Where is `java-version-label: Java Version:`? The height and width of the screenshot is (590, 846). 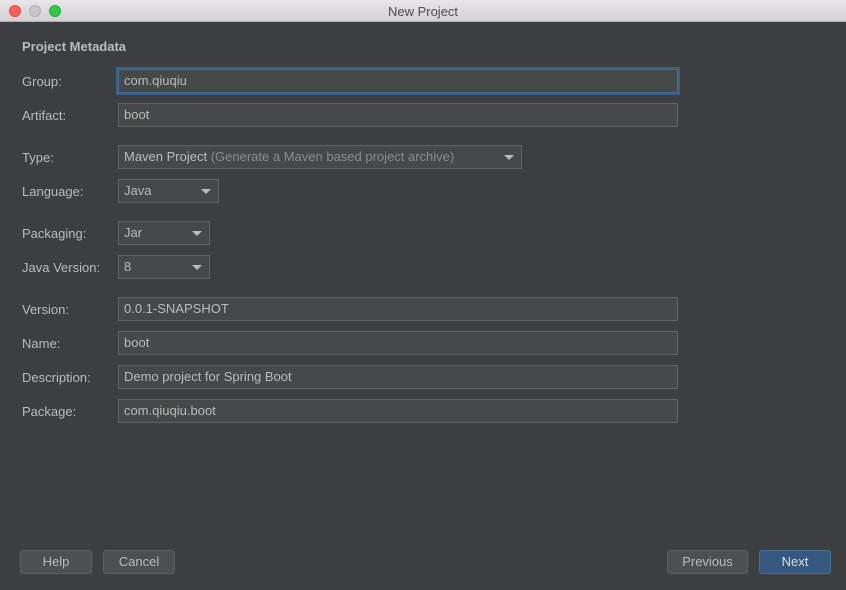 java-version-label: Java Version: is located at coordinates (61, 267).